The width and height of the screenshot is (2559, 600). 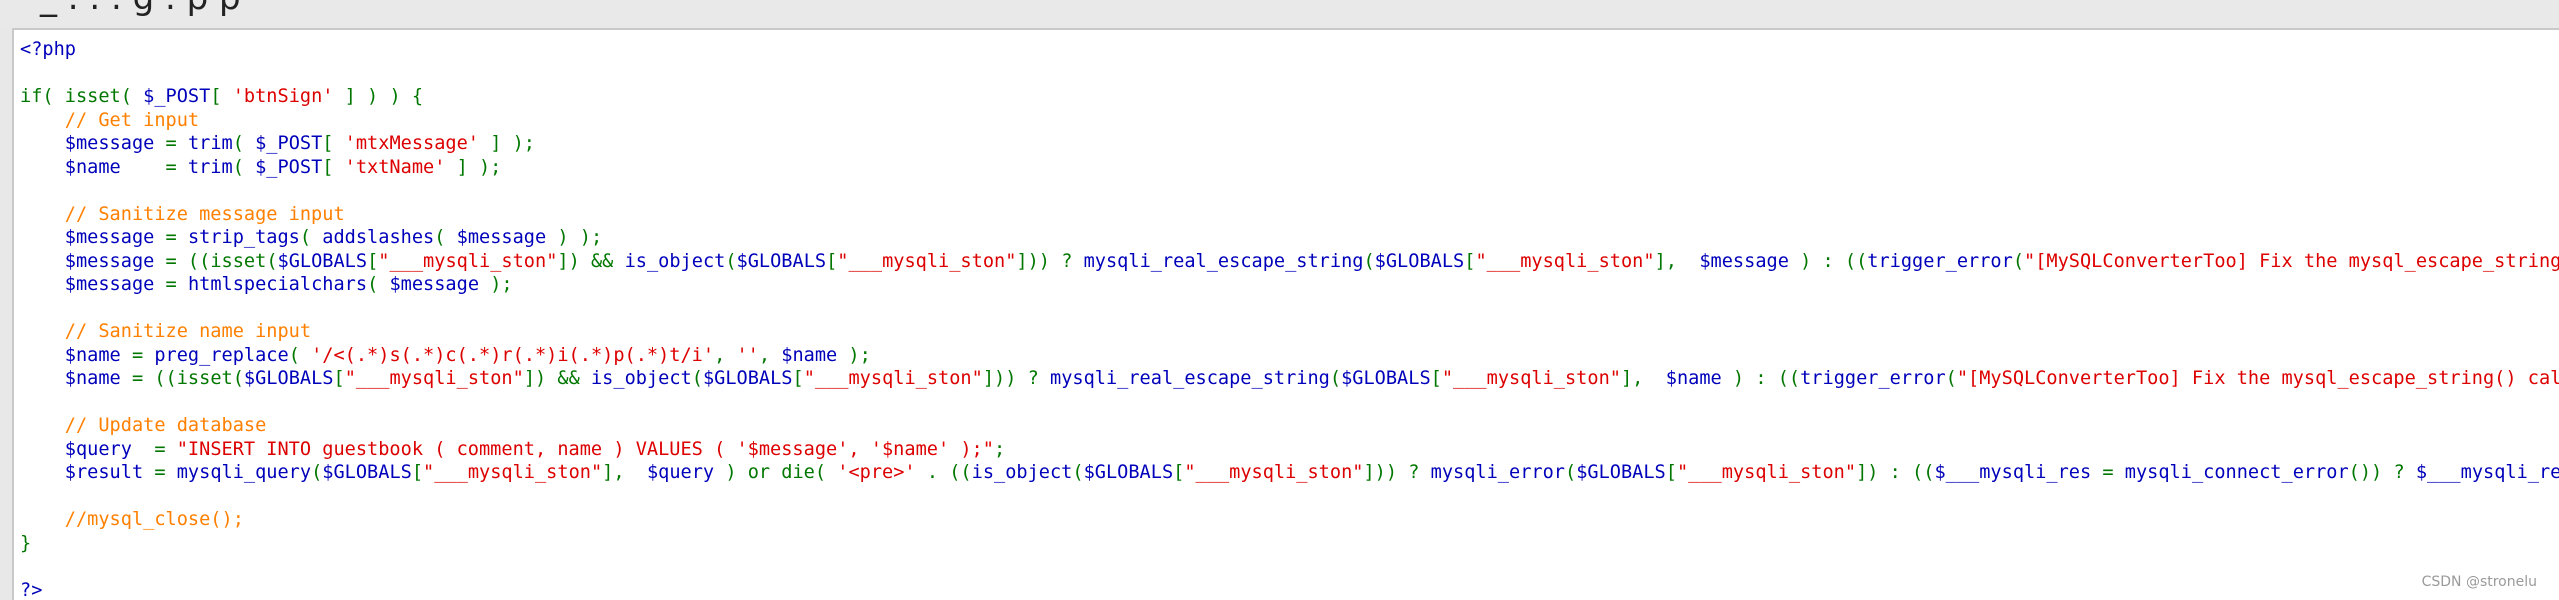 What do you see at coordinates (776, 472) in the screenshot?
I see `code-token-keyword: ) or die(` at bounding box center [776, 472].